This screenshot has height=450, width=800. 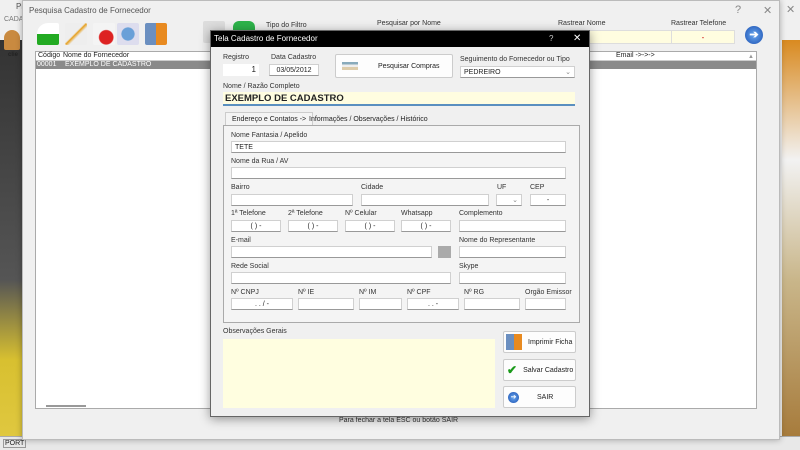 What do you see at coordinates (548, 292) in the screenshot?
I see `orgao-label: Orgão Emissor` at bounding box center [548, 292].